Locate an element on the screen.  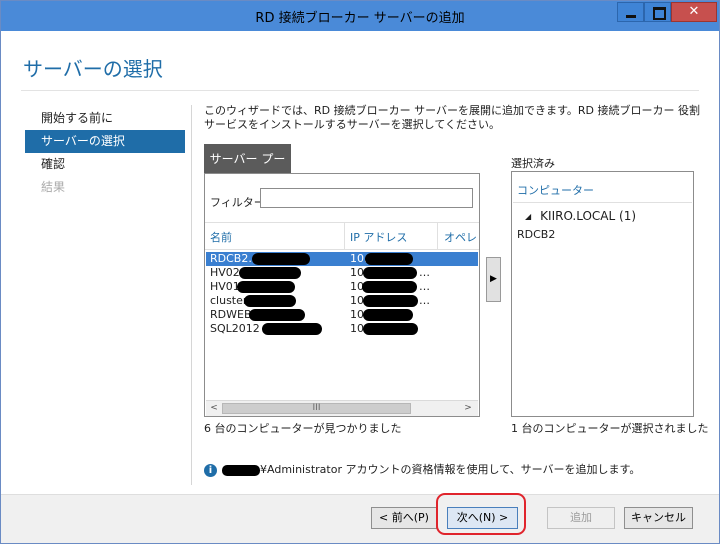
server-name: HV02 is located at coordinates (225, 272).